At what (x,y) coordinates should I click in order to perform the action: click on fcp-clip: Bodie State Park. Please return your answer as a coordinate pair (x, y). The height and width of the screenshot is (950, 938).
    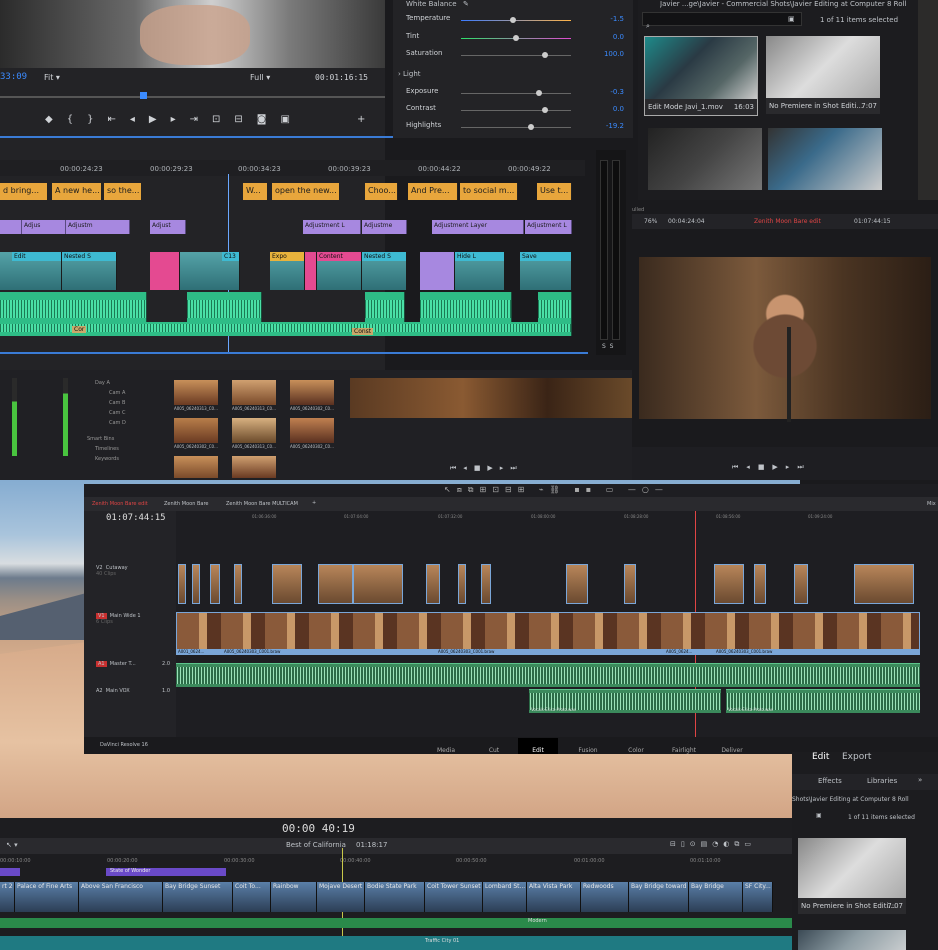
    Looking at the image, I should click on (395, 897).